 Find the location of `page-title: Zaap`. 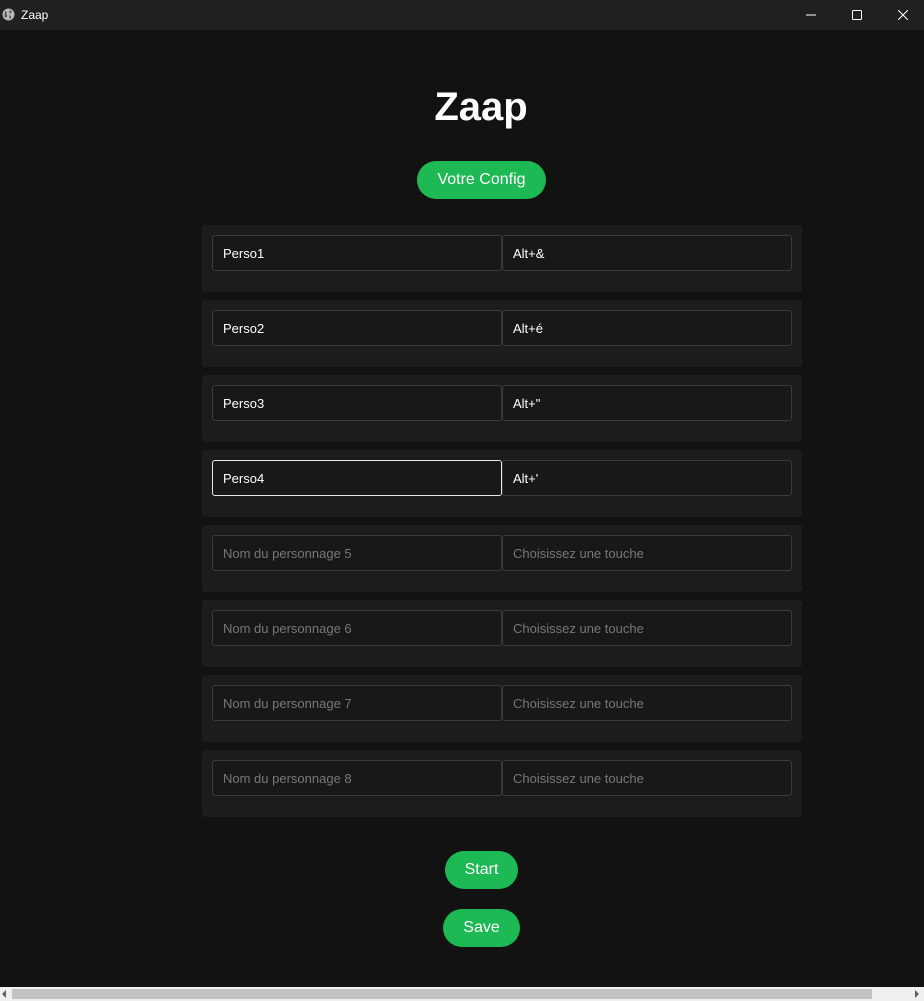

page-title: Zaap is located at coordinates (481, 107).